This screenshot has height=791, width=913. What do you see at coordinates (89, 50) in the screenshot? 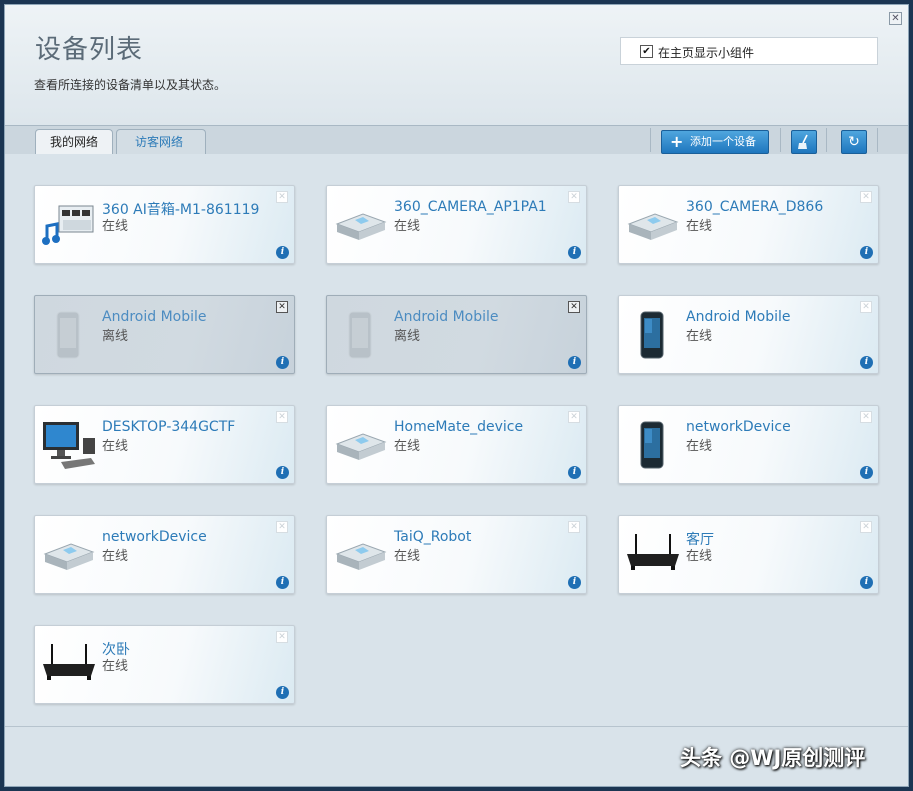
I see `page-title: 设备列表` at bounding box center [89, 50].